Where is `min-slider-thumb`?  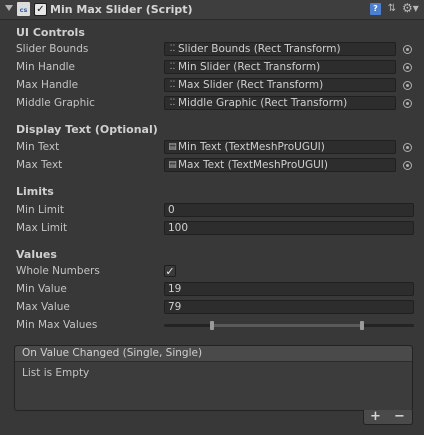 min-slider-thumb is located at coordinates (211, 325).